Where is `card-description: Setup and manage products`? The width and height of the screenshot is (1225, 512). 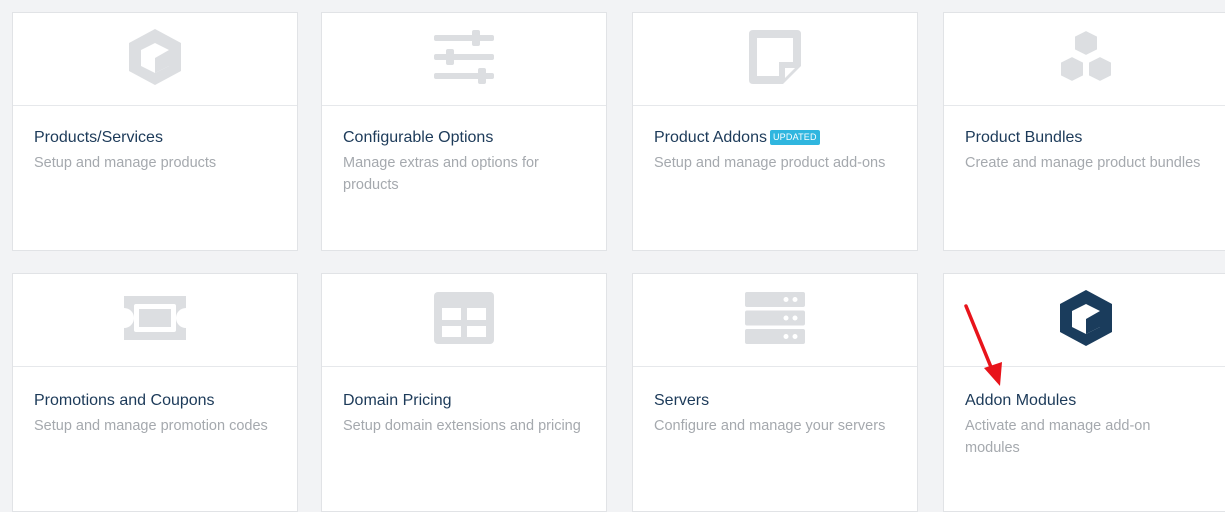
card-description: Setup and manage products is located at coordinates (125, 163).